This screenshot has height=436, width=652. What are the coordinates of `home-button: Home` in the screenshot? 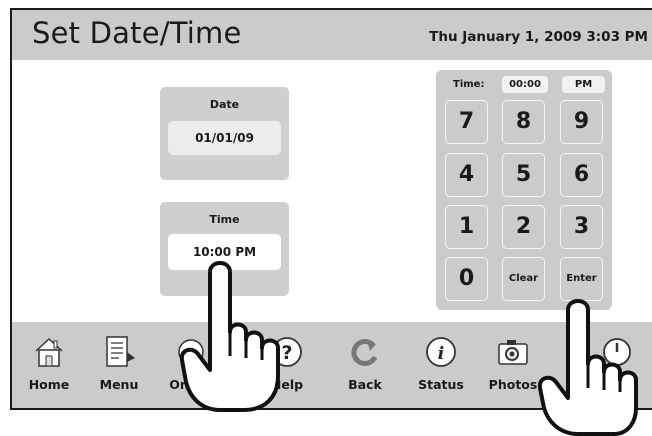 It's located at (49, 365).